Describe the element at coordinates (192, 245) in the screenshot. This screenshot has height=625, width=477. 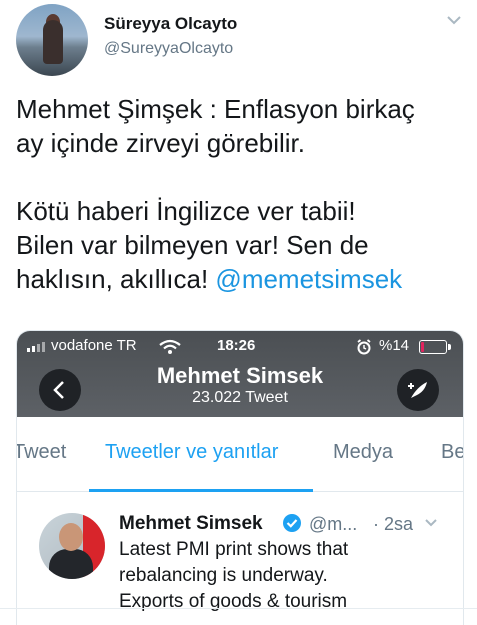
I see `tweet-line: Bilen var bilmeyen var! Sen de` at that location.